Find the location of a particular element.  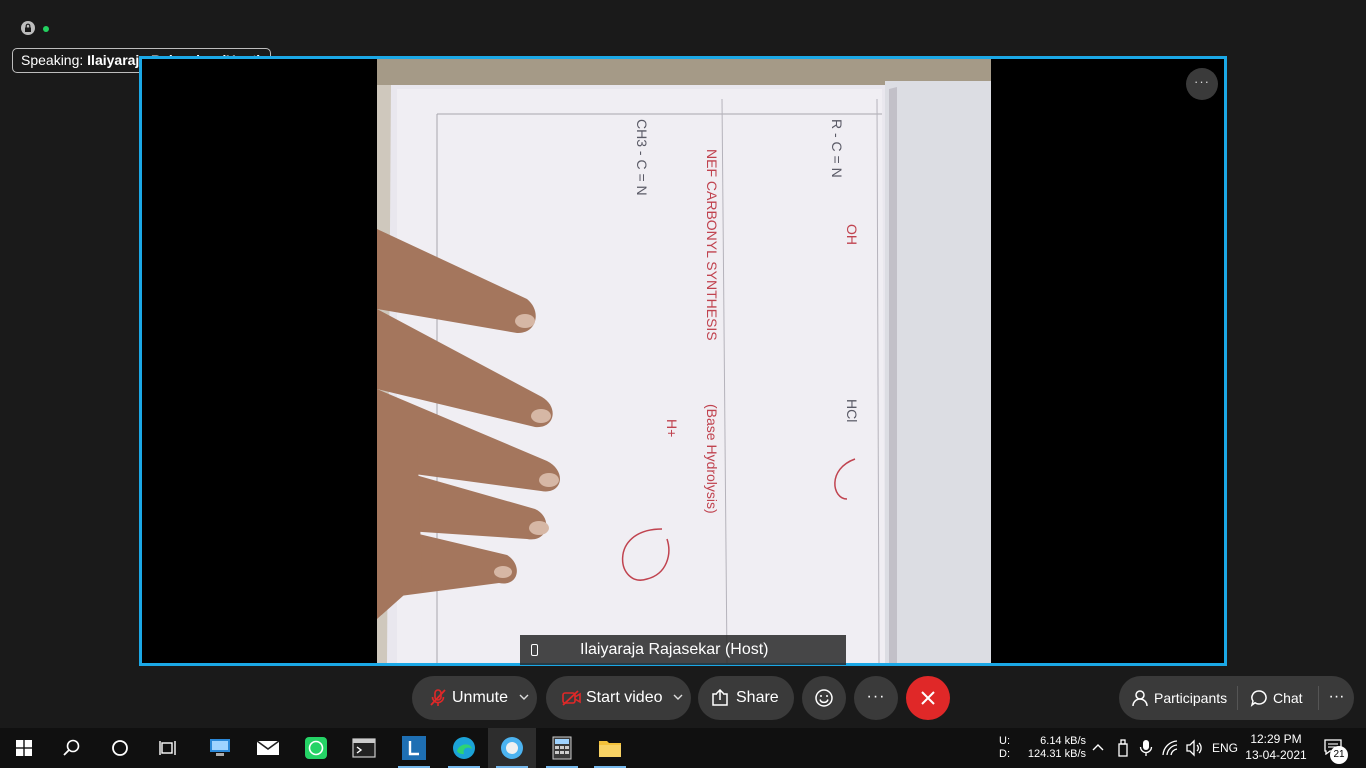

notebook-reagent-1: HCl is located at coordinates (852, 410).